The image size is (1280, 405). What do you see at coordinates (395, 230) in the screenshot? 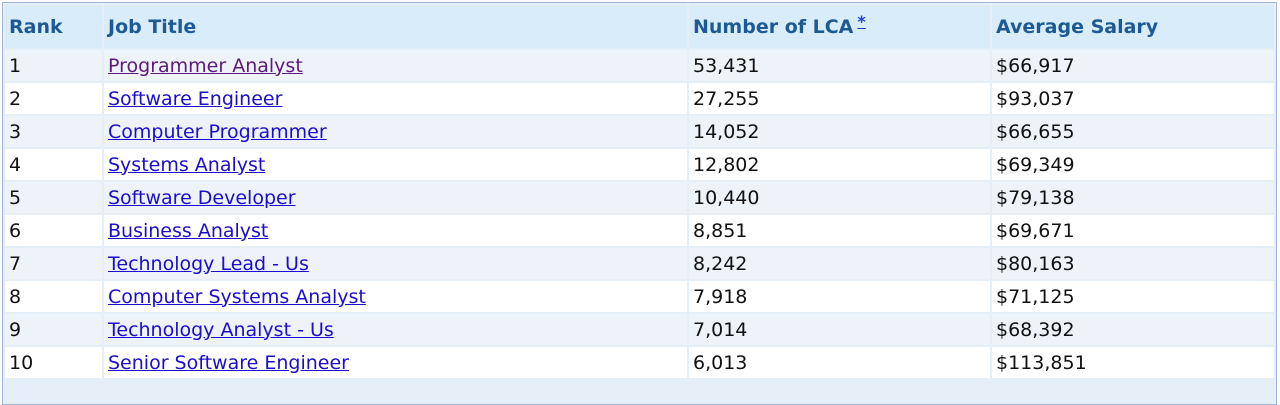
I see `job-title-cell: Business Analyst` at bounding box center [395, 230].